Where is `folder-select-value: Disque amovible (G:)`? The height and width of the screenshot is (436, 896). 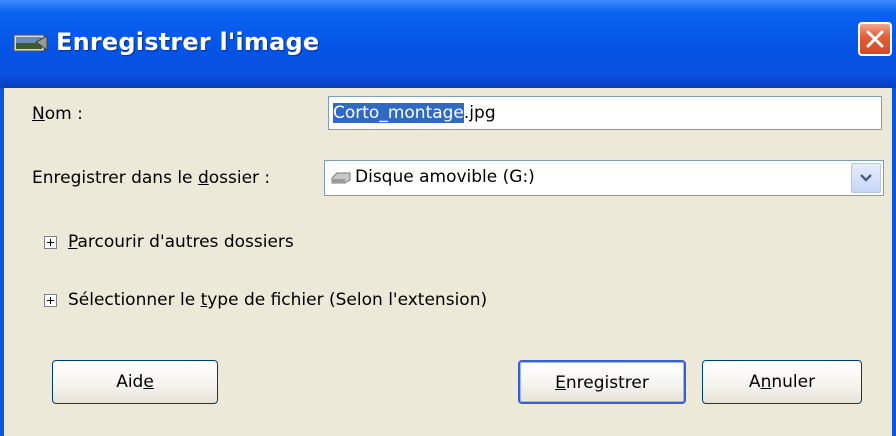 folder-select-value: Disque amovible (G:) is located at coordinates (445, 177).